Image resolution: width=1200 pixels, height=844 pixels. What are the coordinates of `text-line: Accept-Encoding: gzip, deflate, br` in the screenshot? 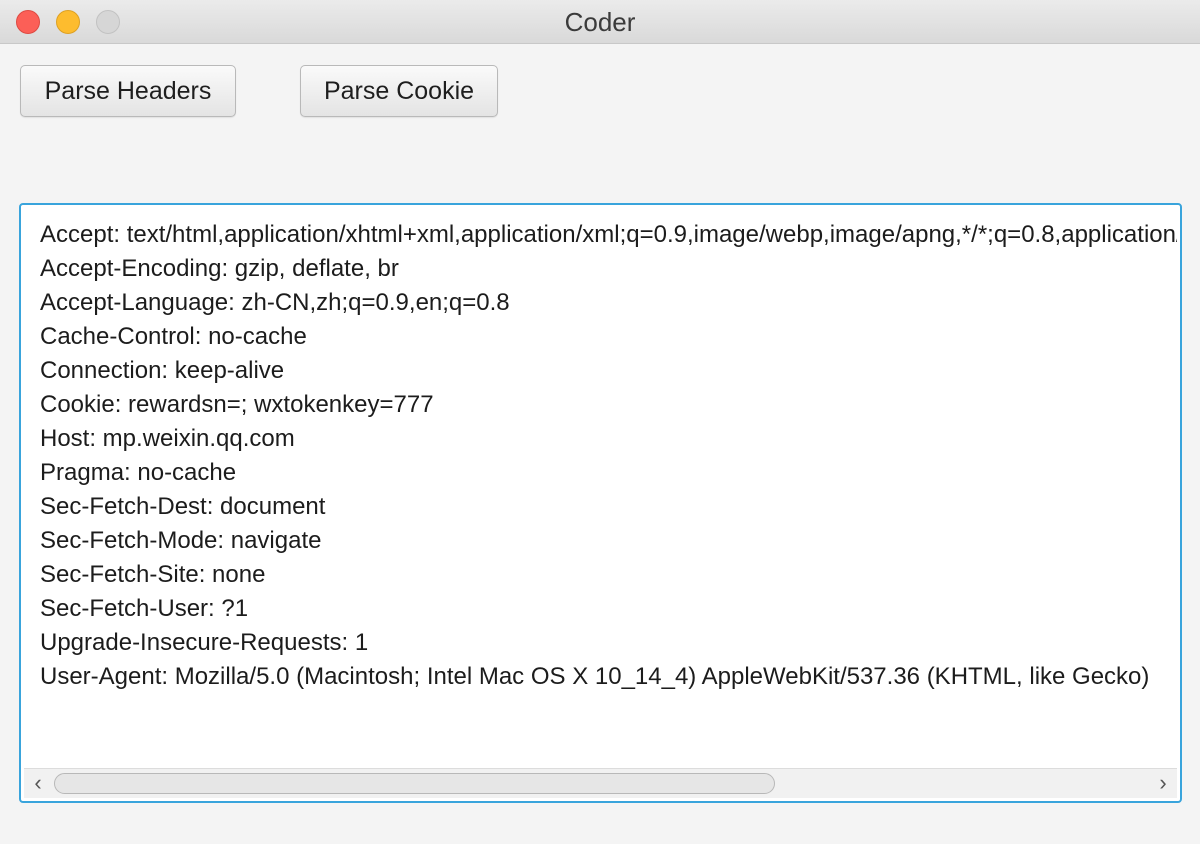 It's located at (219, 268).